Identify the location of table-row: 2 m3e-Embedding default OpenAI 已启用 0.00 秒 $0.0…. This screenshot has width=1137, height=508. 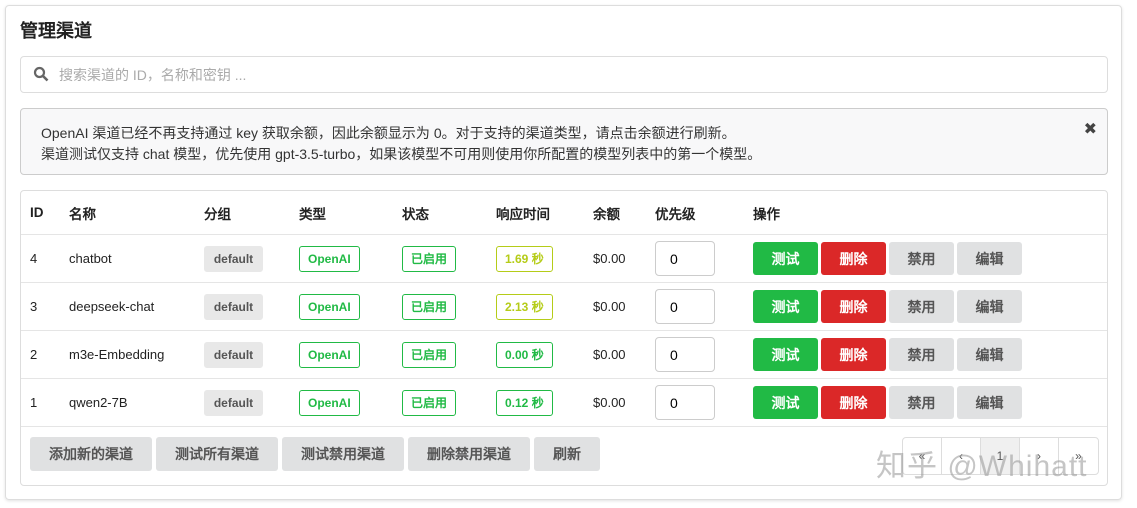
(564, 355).